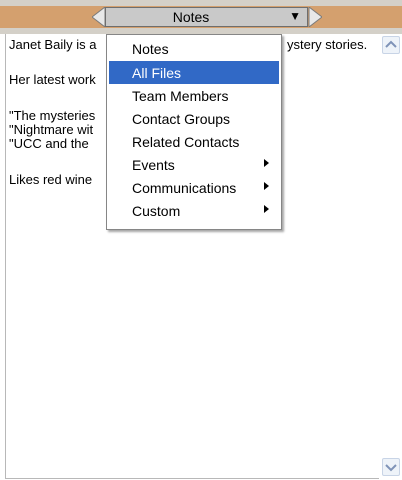  I want to click on menu-item-label: Custom, so click(156, 211).